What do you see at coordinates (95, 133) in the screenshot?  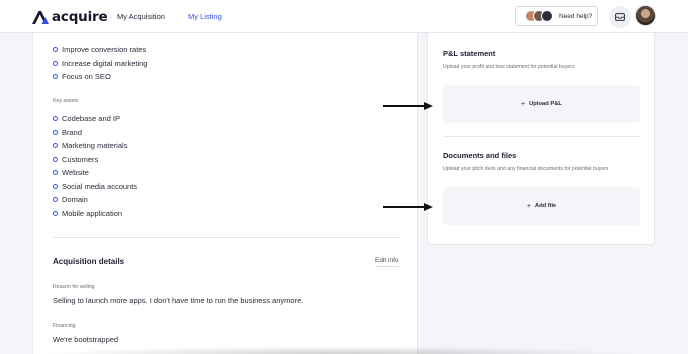 I see `list-item: Brand` at bounding box center [95, 133].